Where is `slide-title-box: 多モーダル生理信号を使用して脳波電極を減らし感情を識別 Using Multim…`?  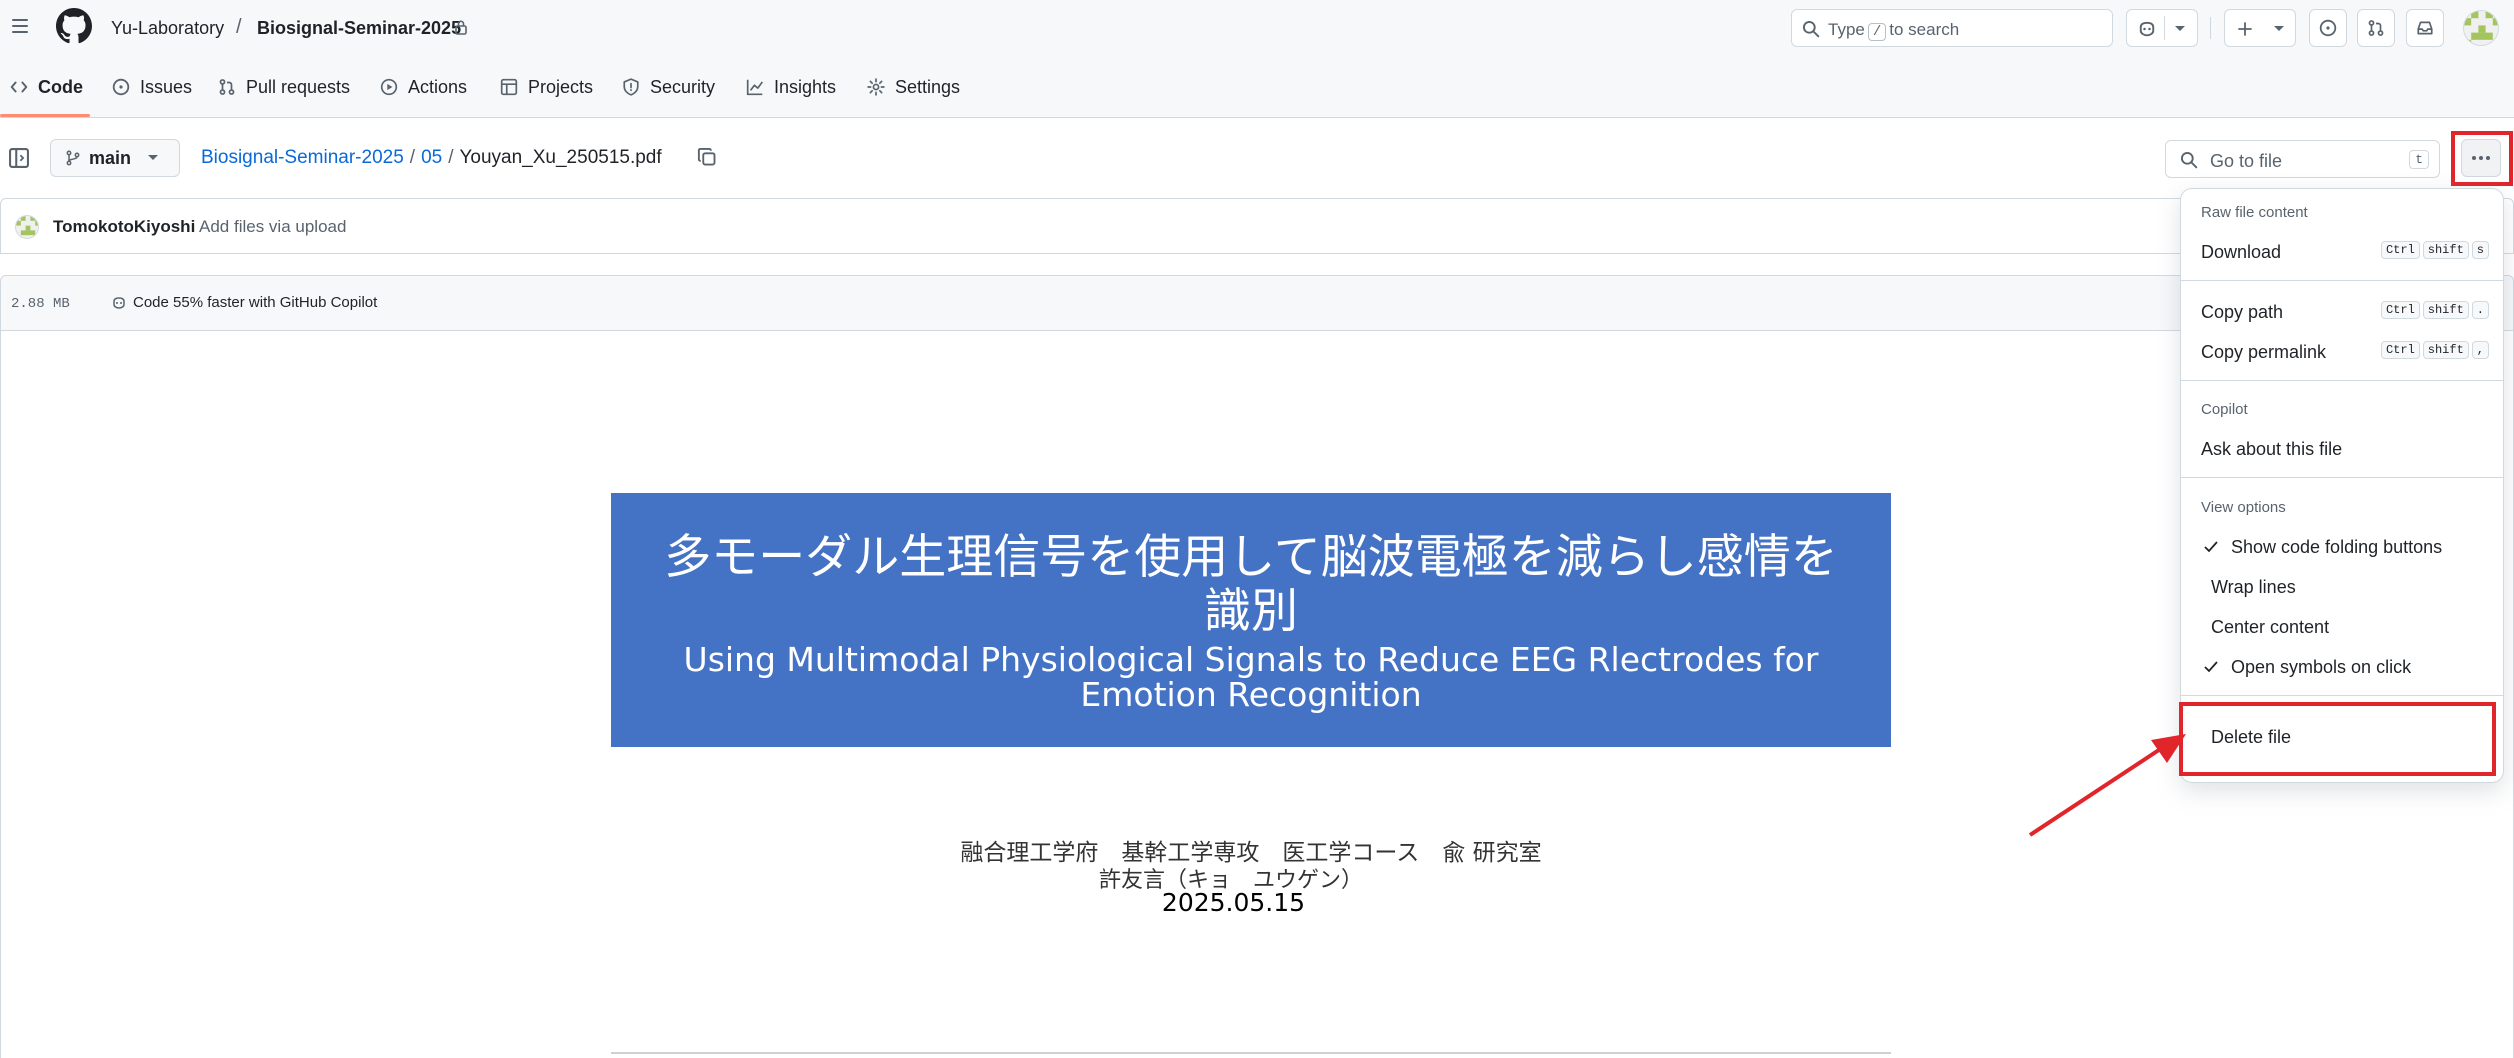 slide-title-box: 多モーダル生理信号を使用して脳波電極を減らし感情を識別 Using Multim… is located at coordinates (1251, 620).